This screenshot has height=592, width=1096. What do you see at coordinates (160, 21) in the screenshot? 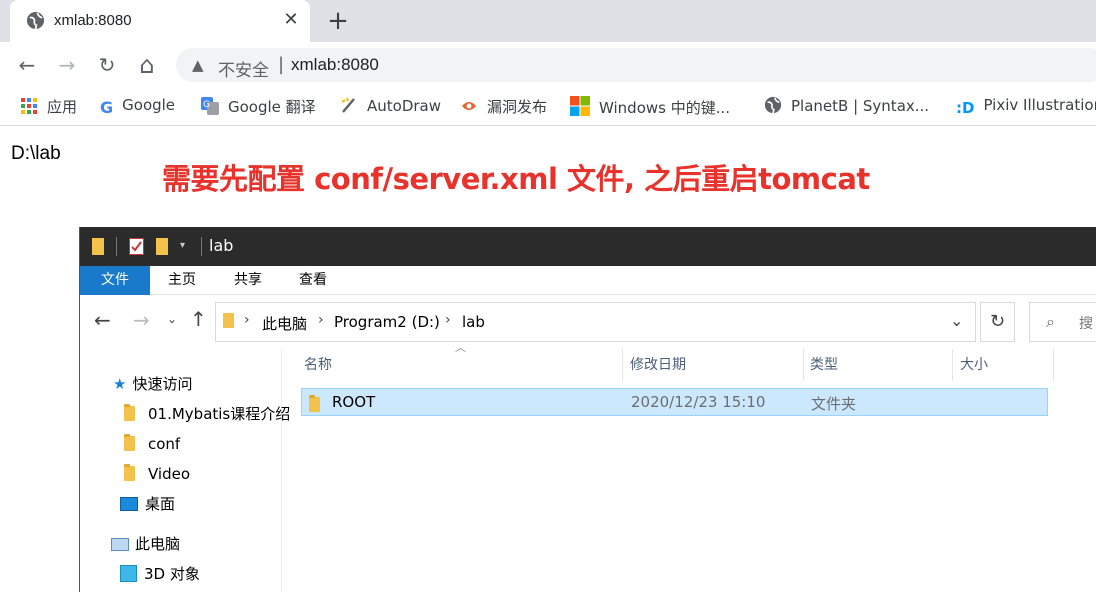
I see `browser-tab: xmlab:8080 ✕` at bounding box center [160, 21].